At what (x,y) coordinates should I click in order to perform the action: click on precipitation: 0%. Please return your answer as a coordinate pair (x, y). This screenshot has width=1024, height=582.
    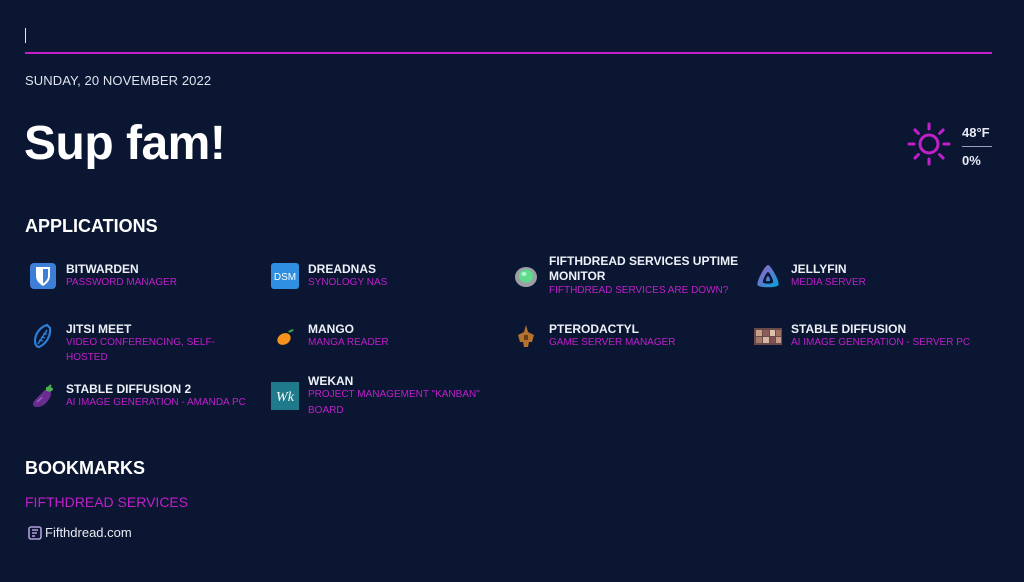
    Looking at the image, I should click on (971, 160).